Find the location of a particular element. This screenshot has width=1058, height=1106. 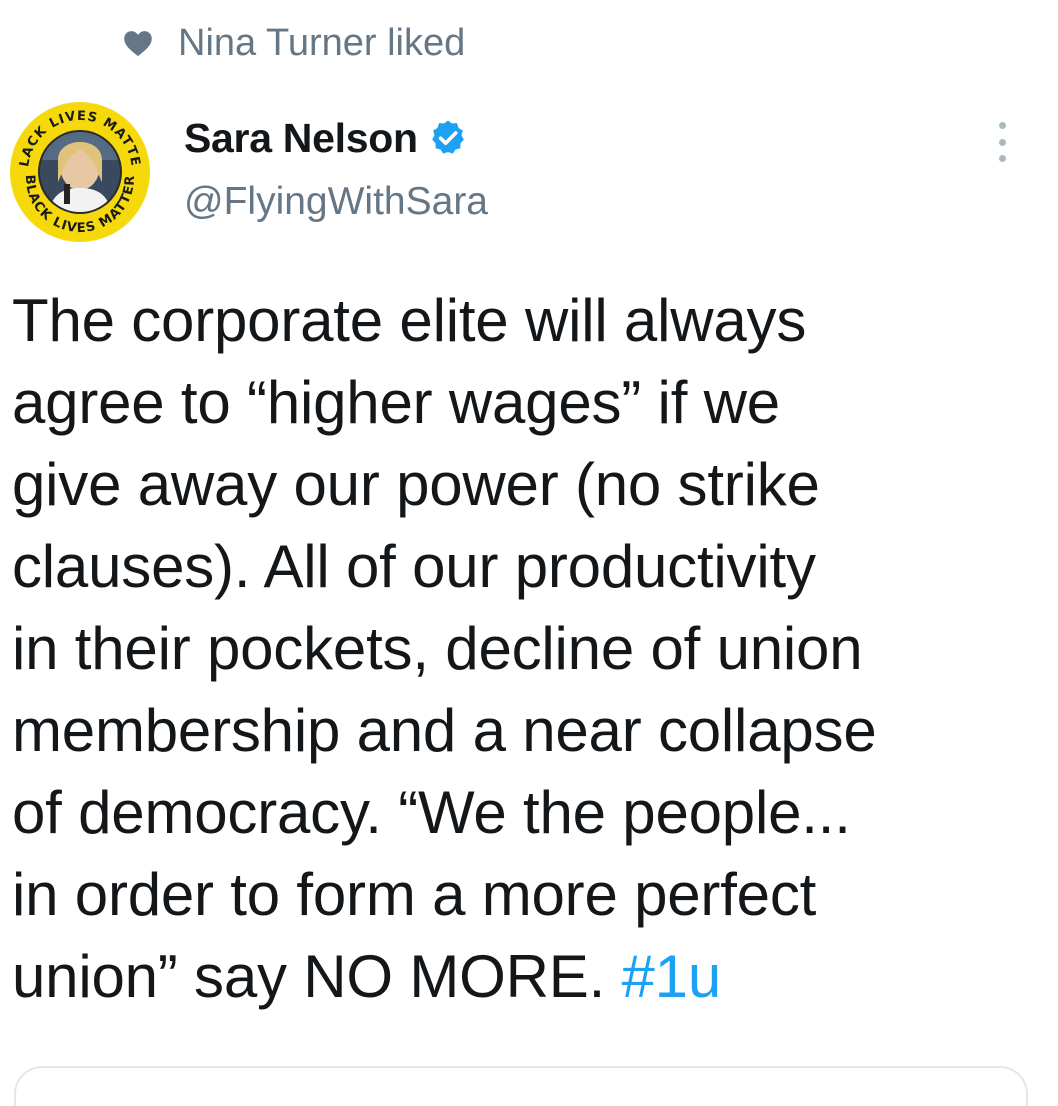

quoted-card-edge is located at coordinates (521, 1086).